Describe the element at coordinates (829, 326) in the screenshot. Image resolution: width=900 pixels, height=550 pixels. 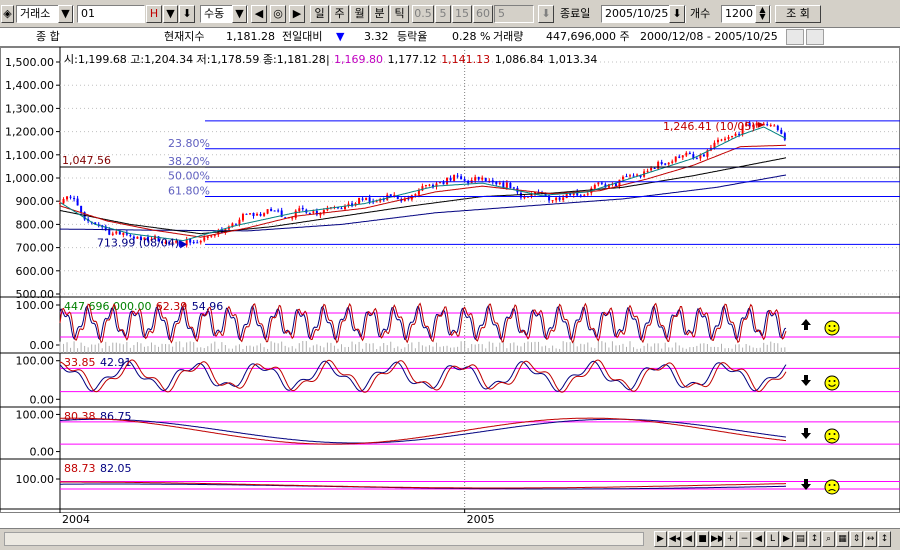
I see `sub1-face-eye` at that location.